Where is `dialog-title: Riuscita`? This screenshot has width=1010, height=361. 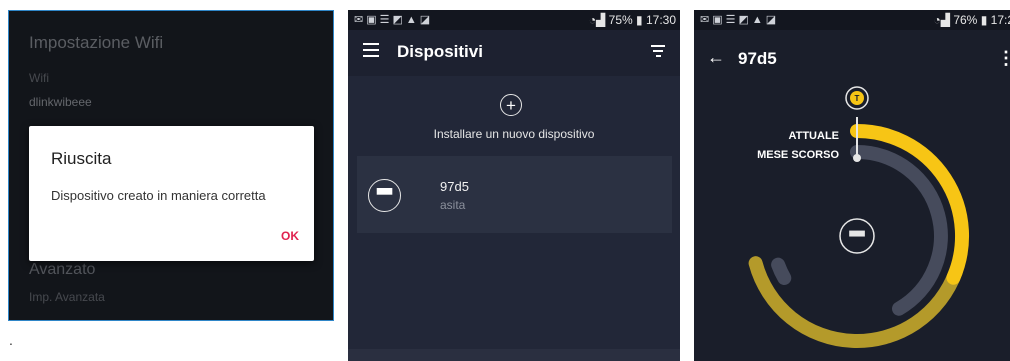 dialog-title: Riuscita is located at coordinates (81, 158).